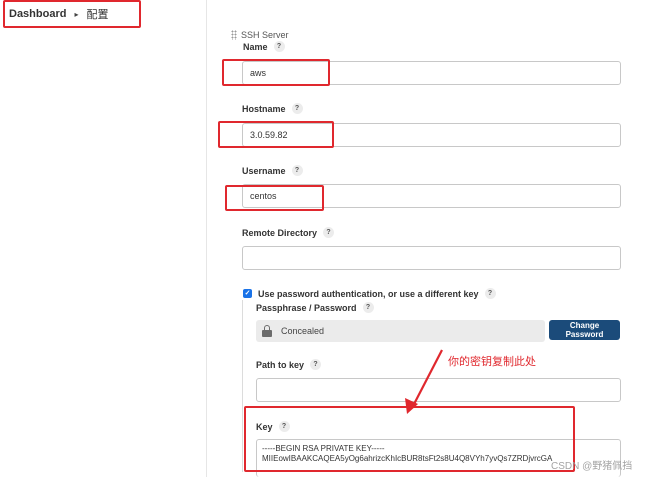  Describe the element at coordinates (263, 196) in the screenshot. I see `username-value: centos` at that location.